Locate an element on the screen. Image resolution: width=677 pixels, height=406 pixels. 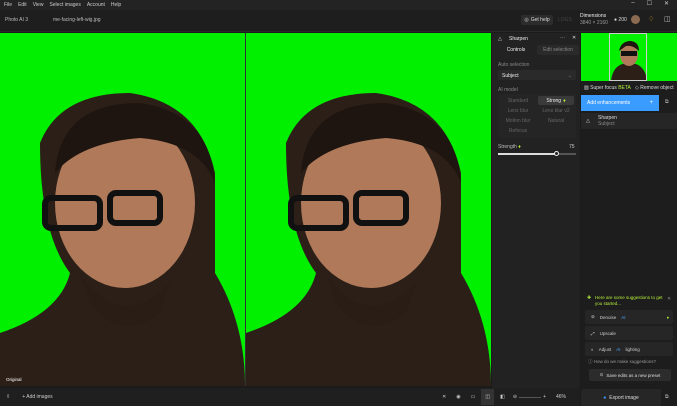
lightbulb-icon: ♢ is located at coordinates (651, 19).